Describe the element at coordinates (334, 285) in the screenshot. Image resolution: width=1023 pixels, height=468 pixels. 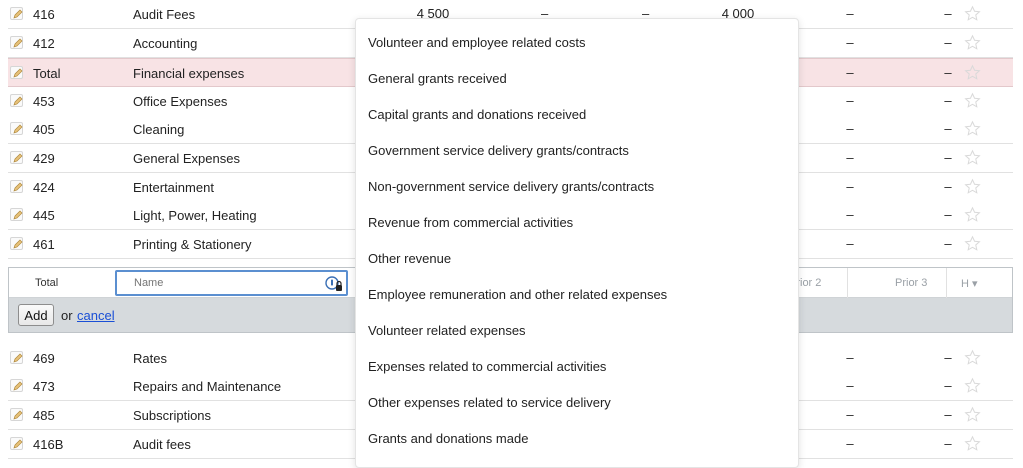
I see `password-manager-icon` at that location.